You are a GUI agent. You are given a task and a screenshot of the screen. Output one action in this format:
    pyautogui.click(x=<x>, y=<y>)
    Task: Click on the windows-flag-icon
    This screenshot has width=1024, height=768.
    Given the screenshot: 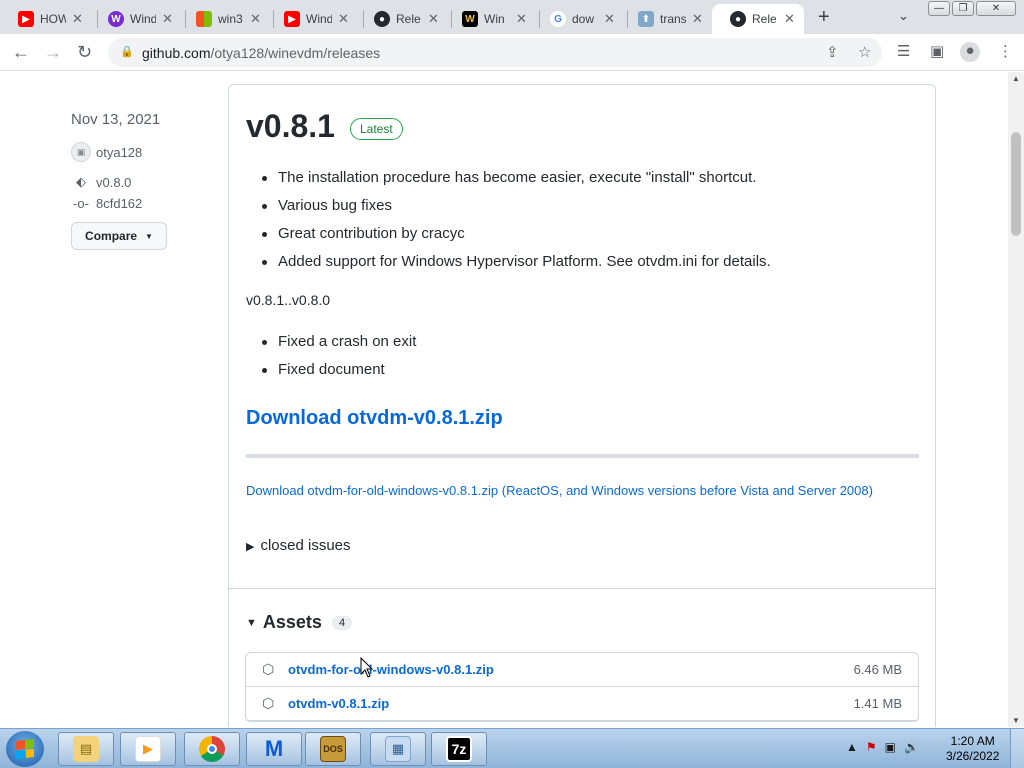 What is the action you would take?
    pyautogui.click(x=204, y=19)
    